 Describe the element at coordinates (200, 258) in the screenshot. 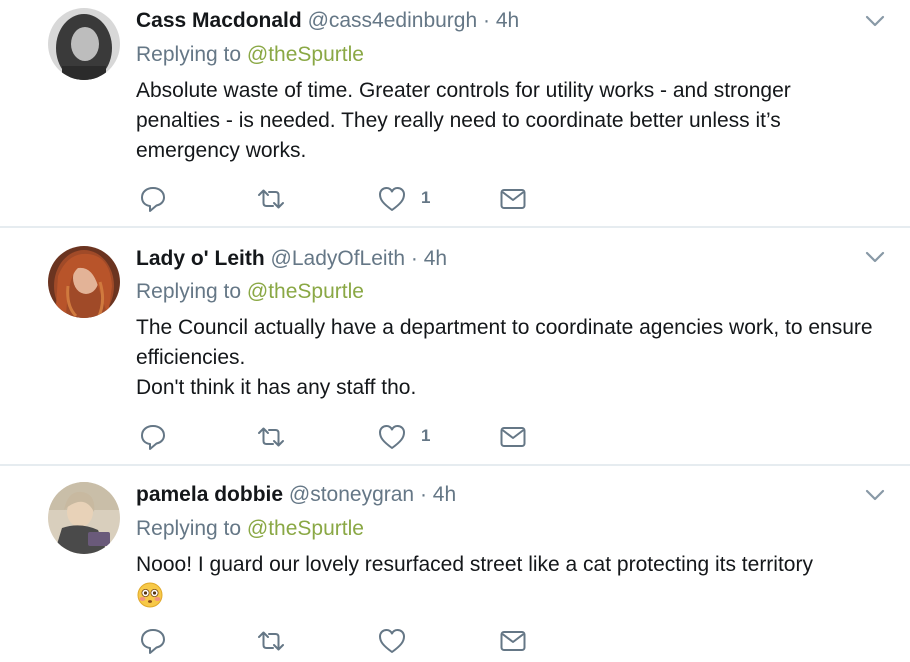

I see `author-name: Lady o' Leith` at that location.